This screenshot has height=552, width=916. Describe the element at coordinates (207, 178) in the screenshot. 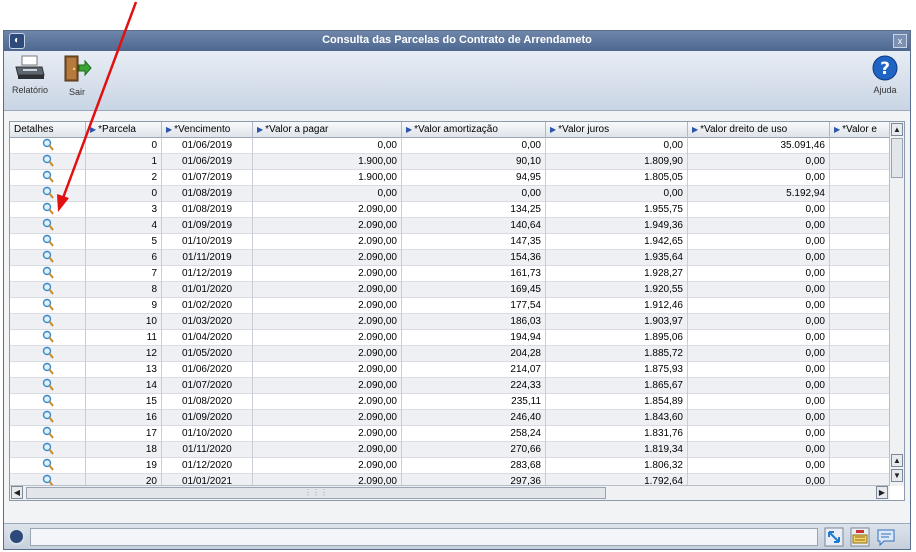

I see `table-cell: 01/07/2019` at that location.